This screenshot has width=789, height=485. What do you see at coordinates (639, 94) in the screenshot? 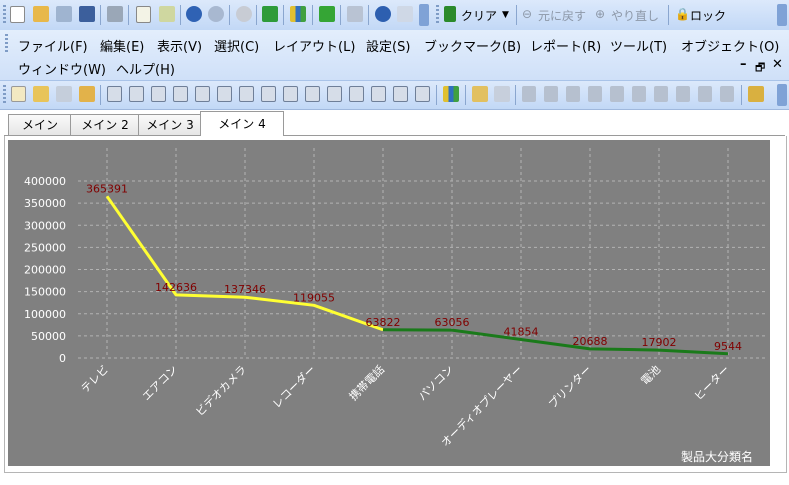
I see `align-top-icon` at bounding box center [639, 94].